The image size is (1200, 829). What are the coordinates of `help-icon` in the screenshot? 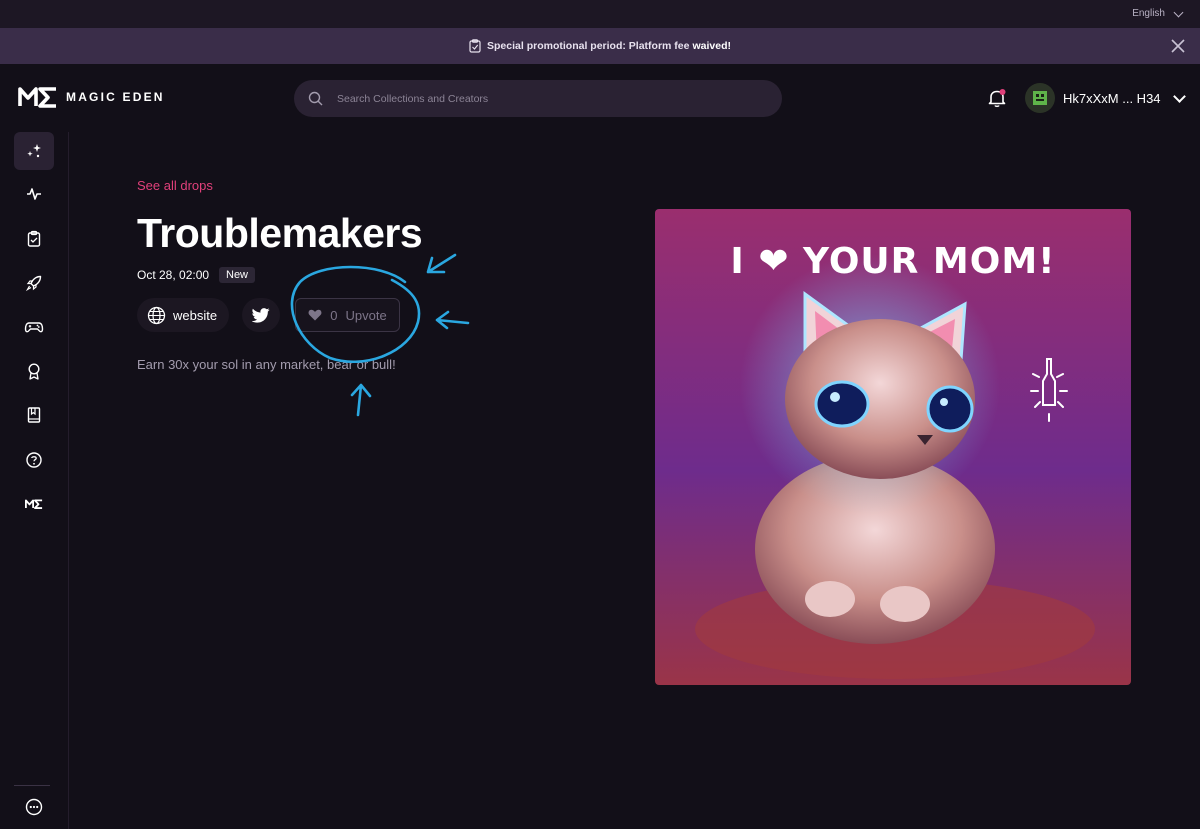 It's located at (34, 460).